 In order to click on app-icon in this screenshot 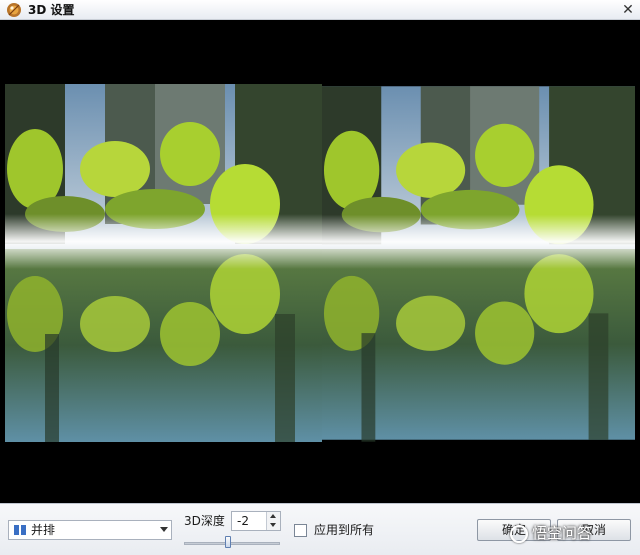, I will do `click(14, 10)`.